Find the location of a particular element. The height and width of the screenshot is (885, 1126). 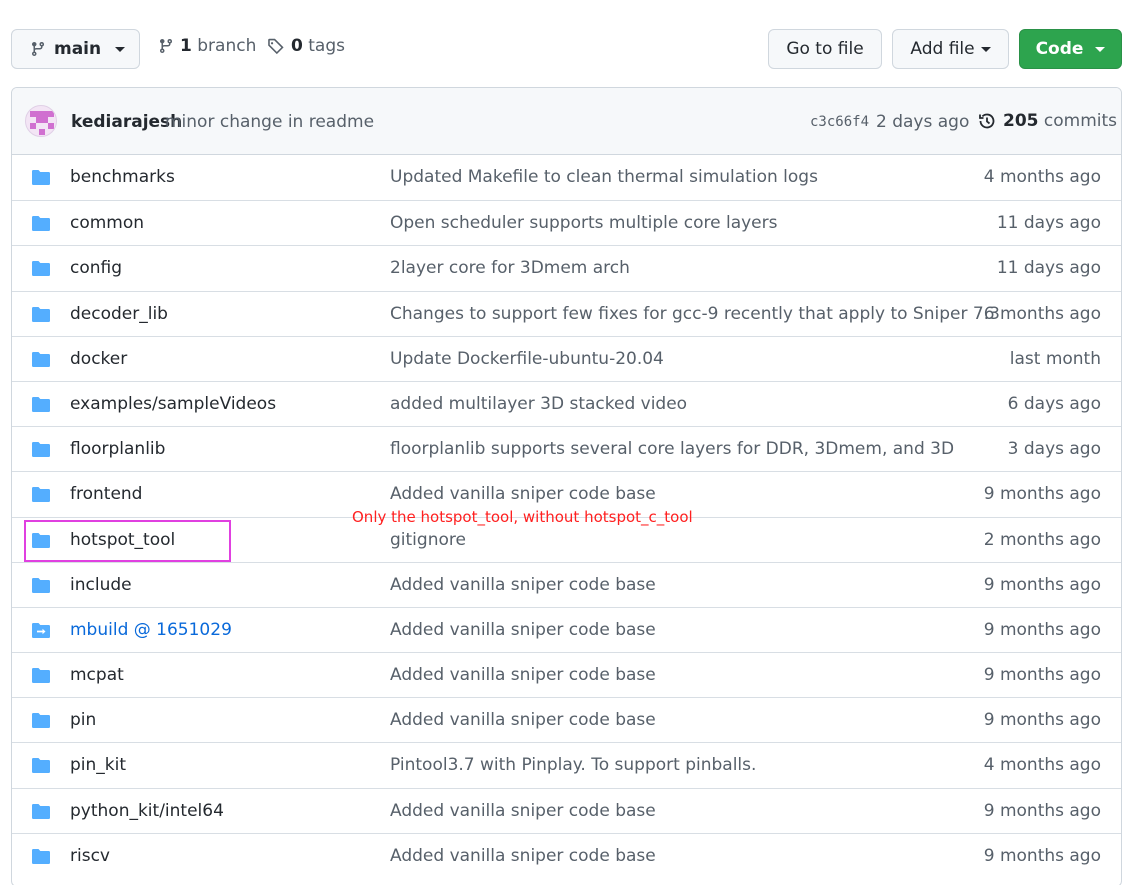

file-commit-message: gitignore is located at coordinates (428, 540).